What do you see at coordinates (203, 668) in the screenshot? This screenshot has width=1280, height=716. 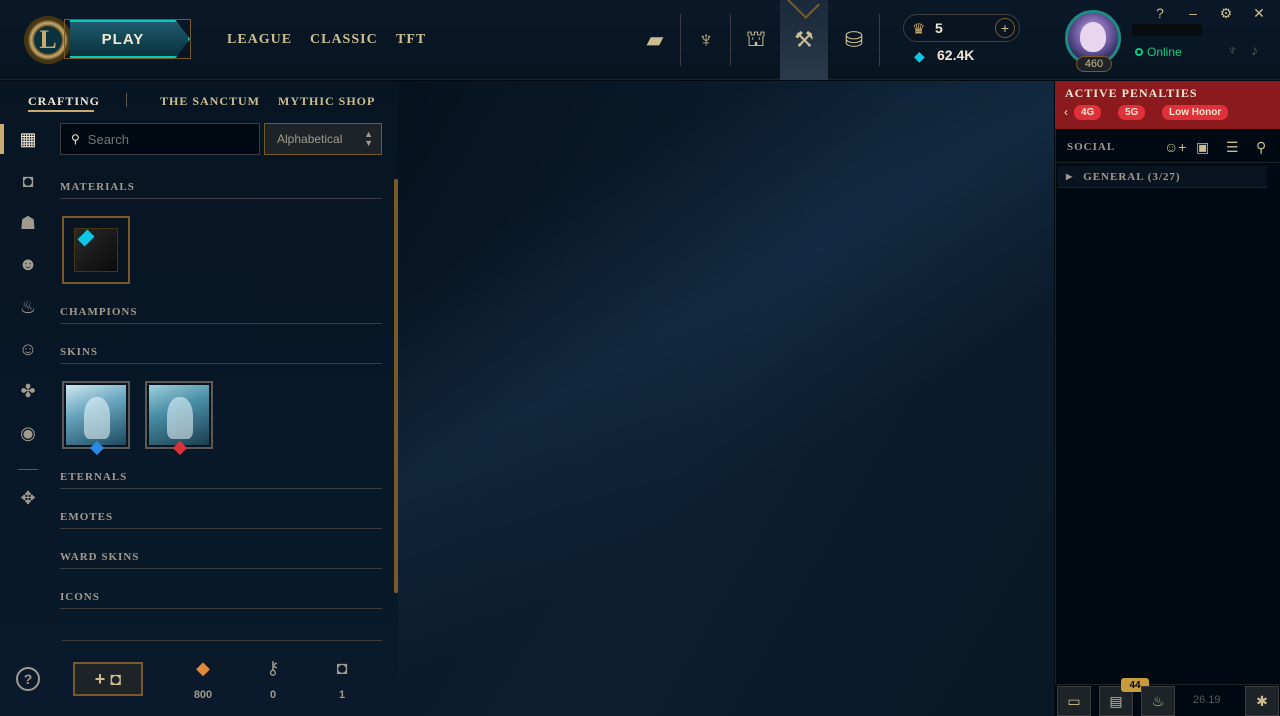 I see `orange-essence-icon: ◆` at bounding box center [203, 668].